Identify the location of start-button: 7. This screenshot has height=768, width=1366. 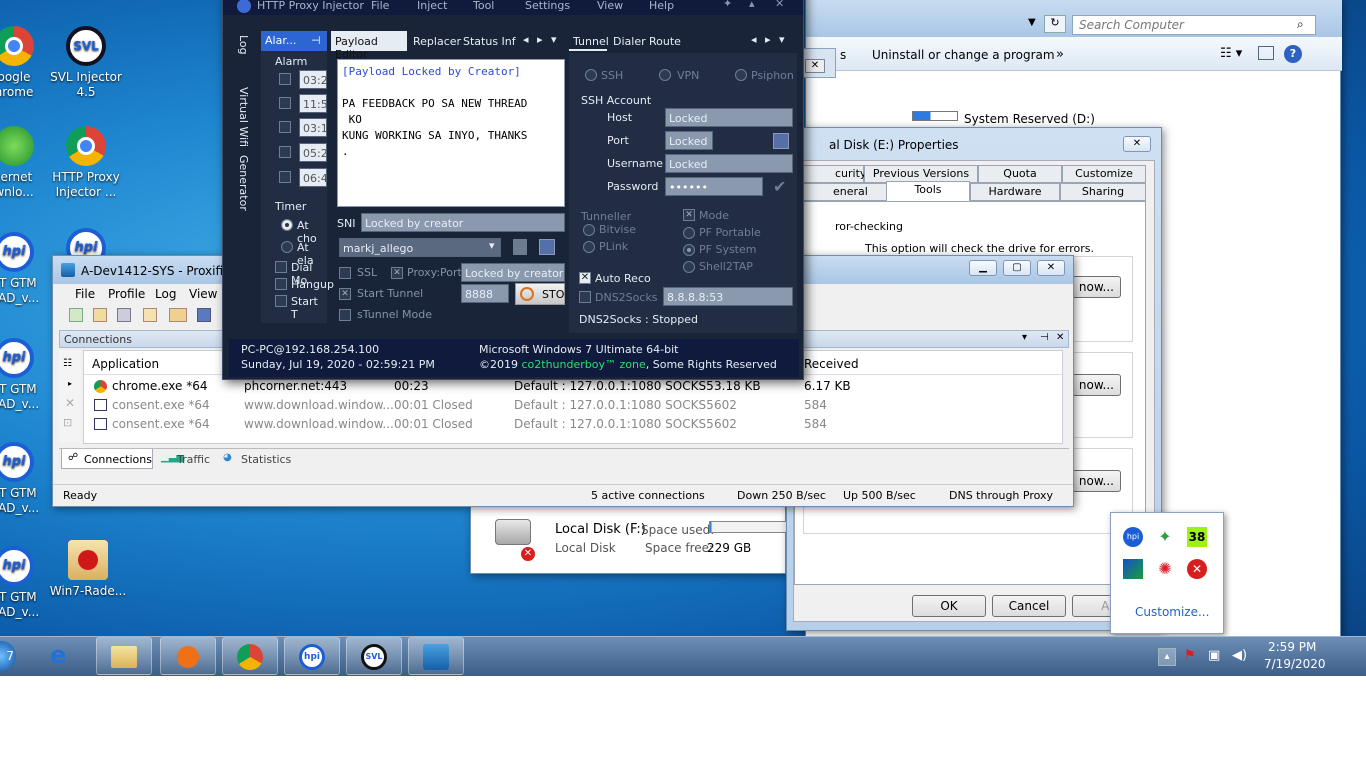
(8, 656).